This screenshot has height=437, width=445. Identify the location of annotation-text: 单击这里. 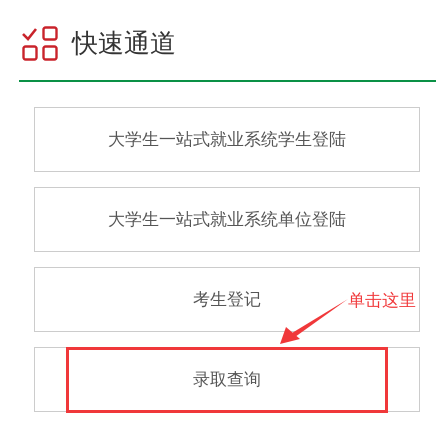
(382, 301).